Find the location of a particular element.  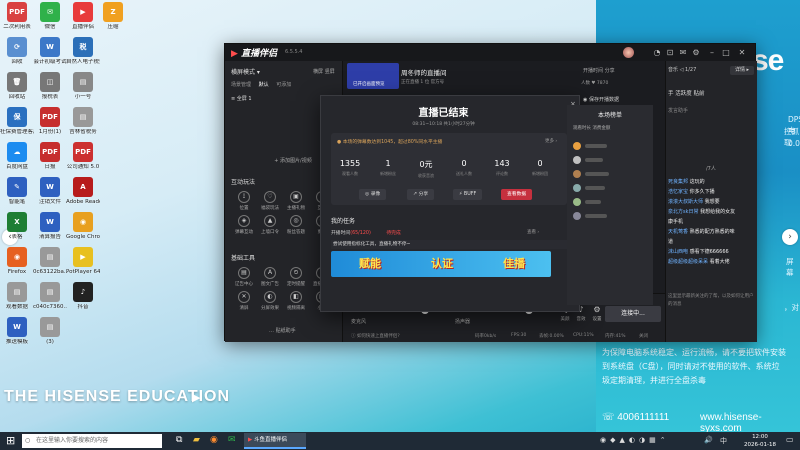

tool-button: ⟟ 位置 is located at coordinates (244, 201).